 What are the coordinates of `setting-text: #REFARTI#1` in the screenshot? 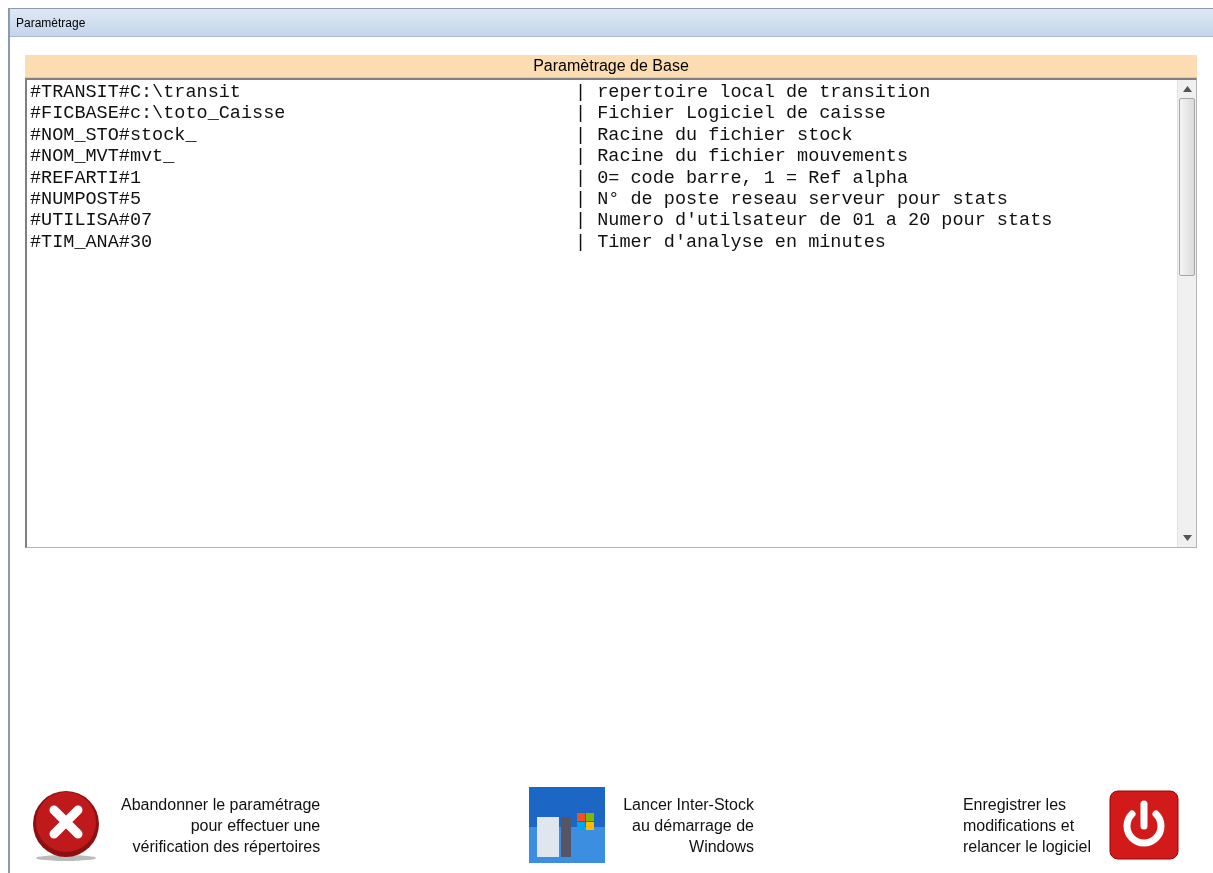 It's located at (86, 178).